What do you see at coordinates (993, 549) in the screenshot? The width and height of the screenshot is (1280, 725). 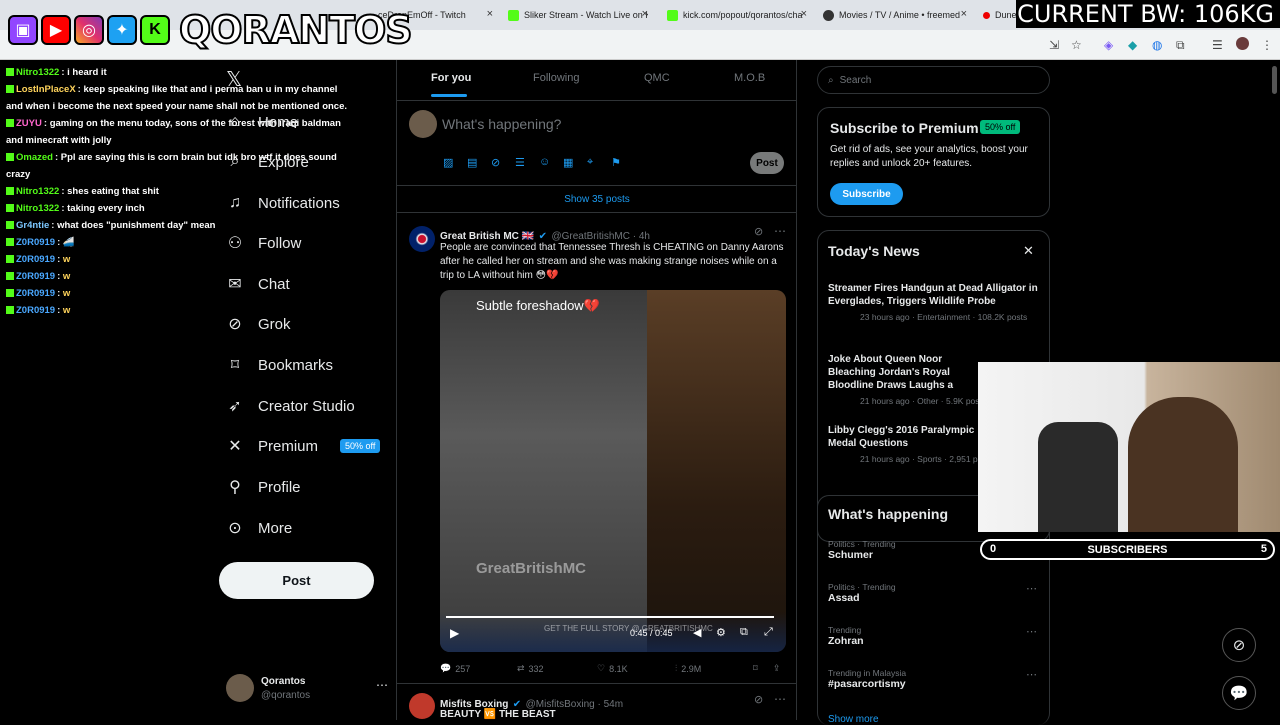 I see `sub-current: 0` at bounding box center [993, 549].